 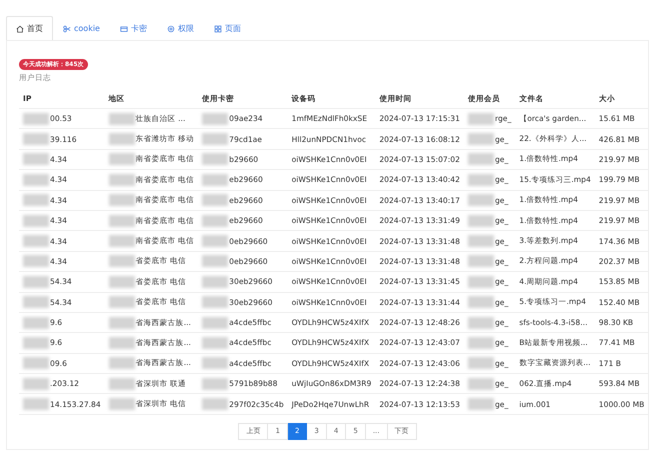 I want to click on card-icon, so click(x=124, y=28).